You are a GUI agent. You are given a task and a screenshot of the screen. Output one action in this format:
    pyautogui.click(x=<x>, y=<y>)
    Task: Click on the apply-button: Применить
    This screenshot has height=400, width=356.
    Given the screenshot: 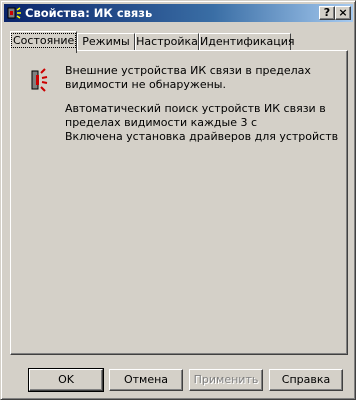 What is the action you would take?
    pyautogui.click(x=226, y=380)
    